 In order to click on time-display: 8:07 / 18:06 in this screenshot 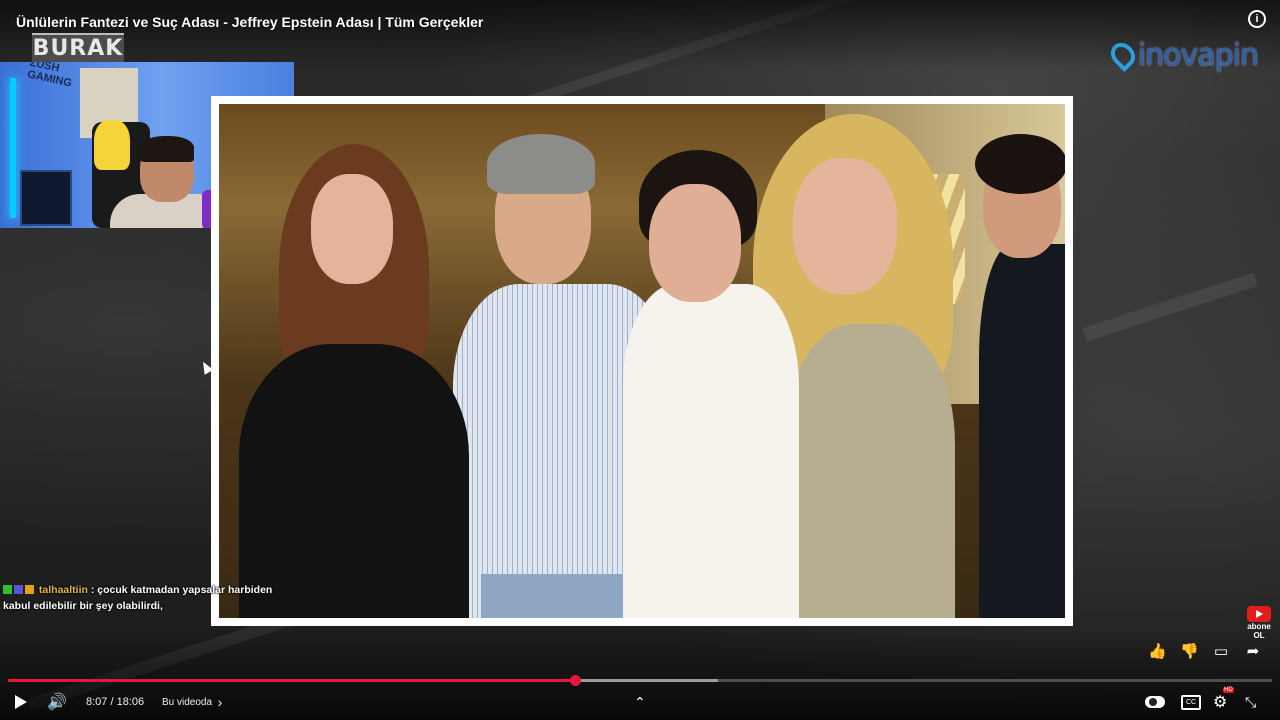, I will do `click(115, 702)`.